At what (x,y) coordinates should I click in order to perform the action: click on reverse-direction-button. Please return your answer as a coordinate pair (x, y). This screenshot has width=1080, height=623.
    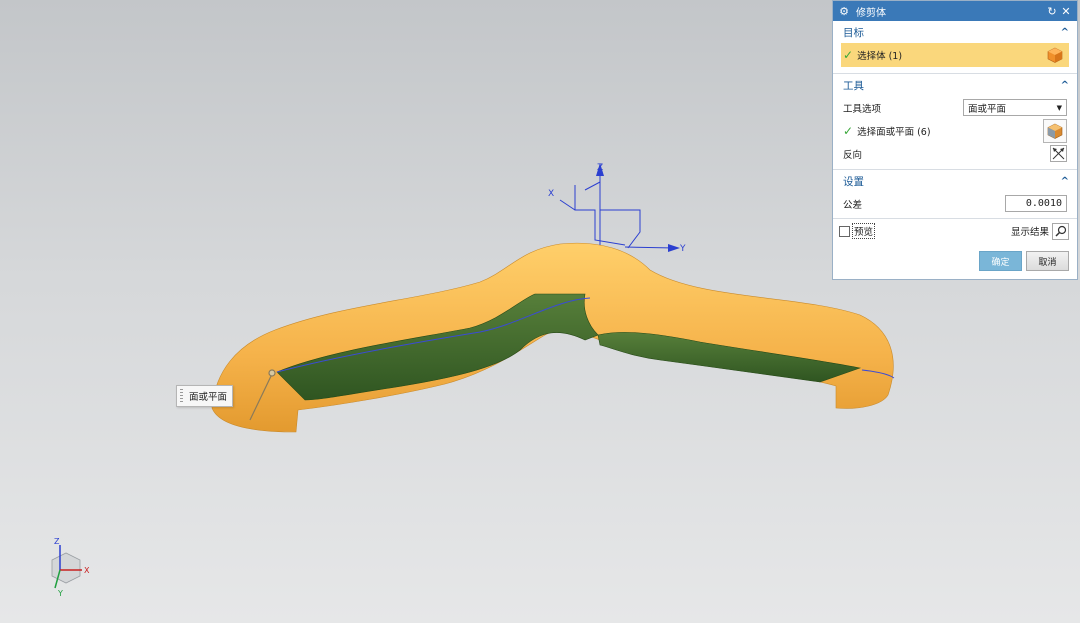
    Looking at the image, I should click on (1058, 153).